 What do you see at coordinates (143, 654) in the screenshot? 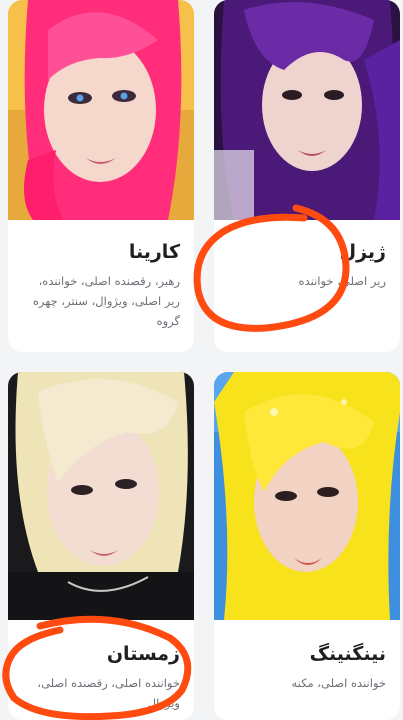
I see `member-name: زمستان` at bounding box center [143, 654].